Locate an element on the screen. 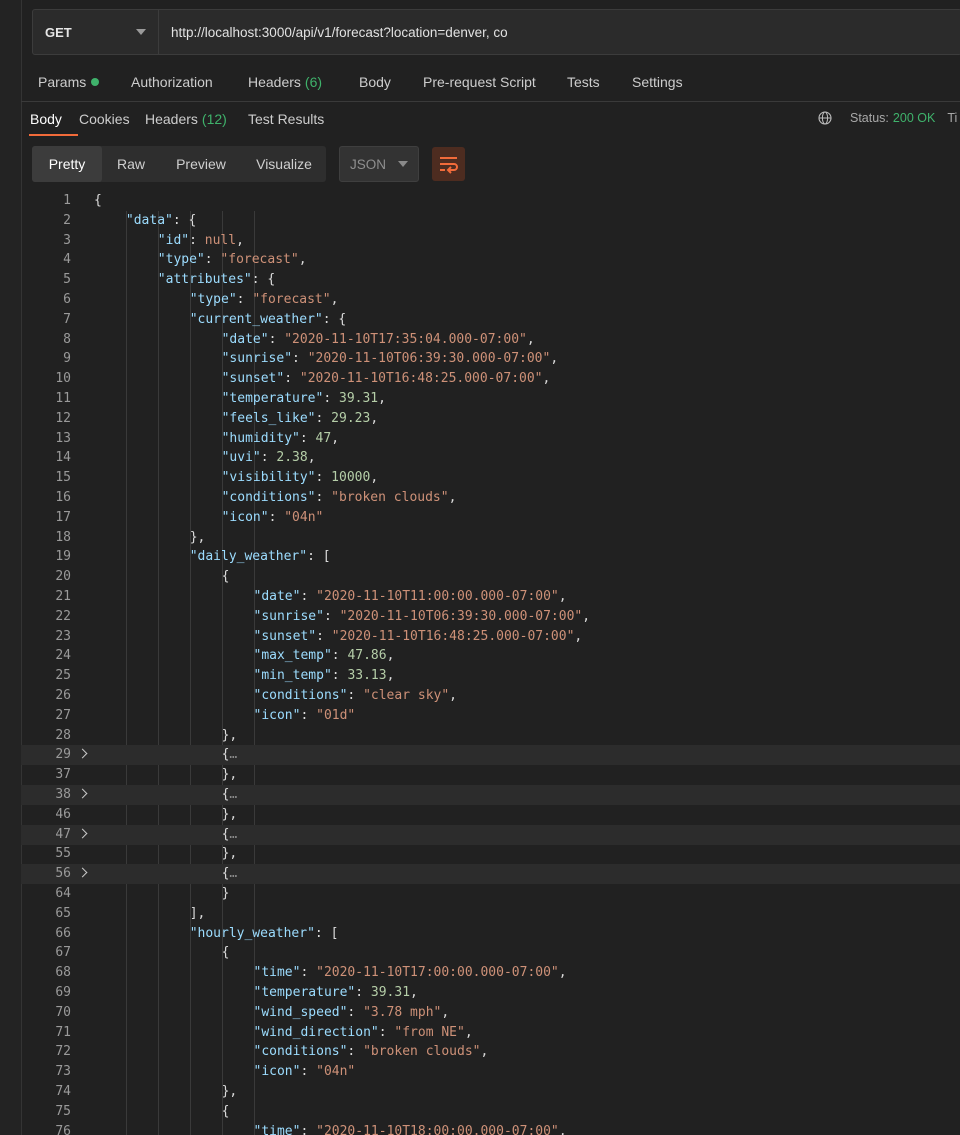  json-punct: } is located at coordinates (225, 893).